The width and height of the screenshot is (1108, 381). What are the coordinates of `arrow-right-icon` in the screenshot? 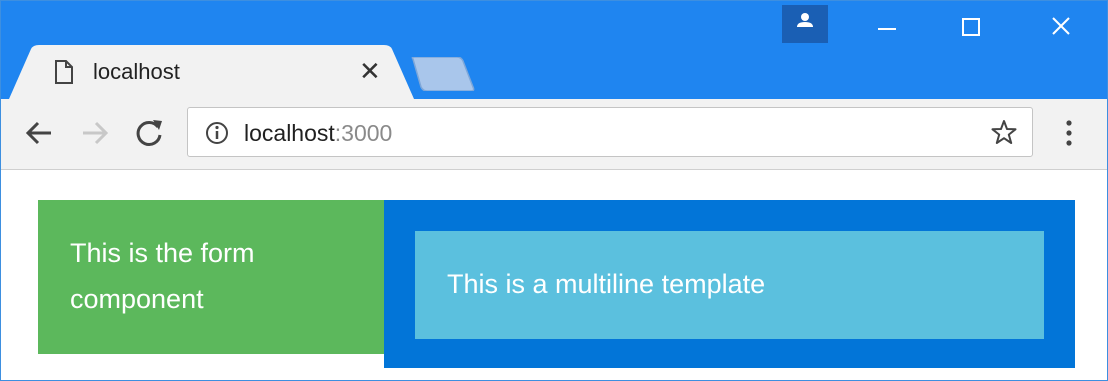 It's located at (96, 133).